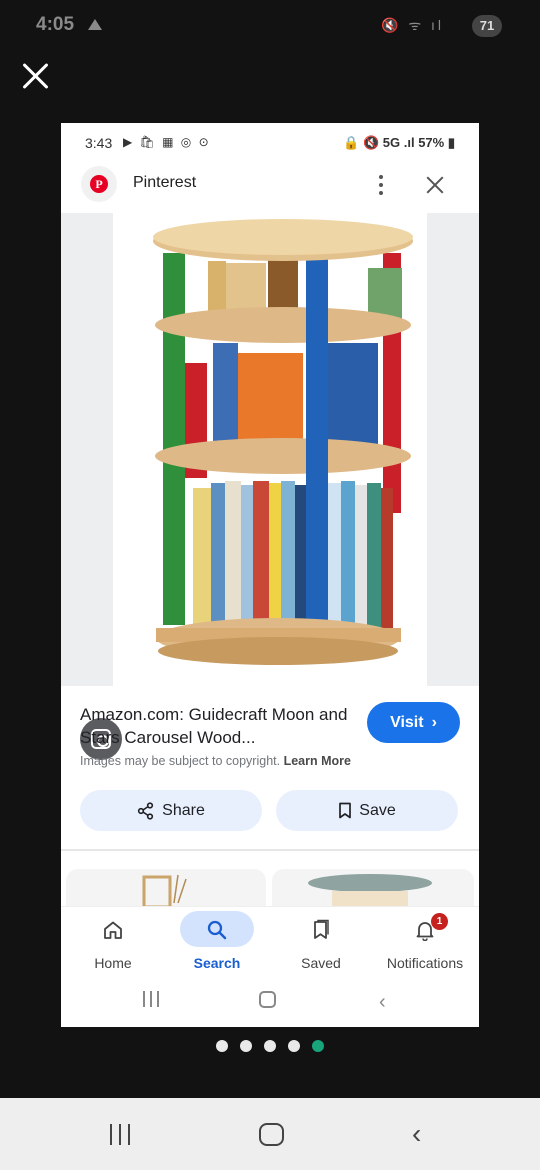  I want to click on table-thumbnail-art, so click(370, 891).